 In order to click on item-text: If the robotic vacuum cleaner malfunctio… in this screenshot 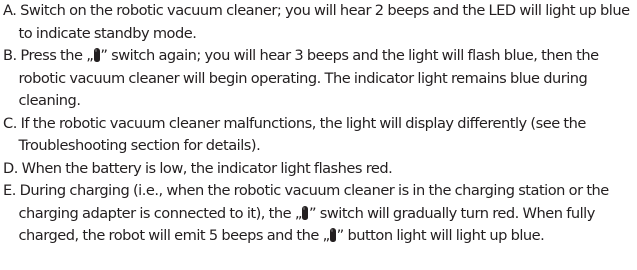, I will do `click(302, 134)`.